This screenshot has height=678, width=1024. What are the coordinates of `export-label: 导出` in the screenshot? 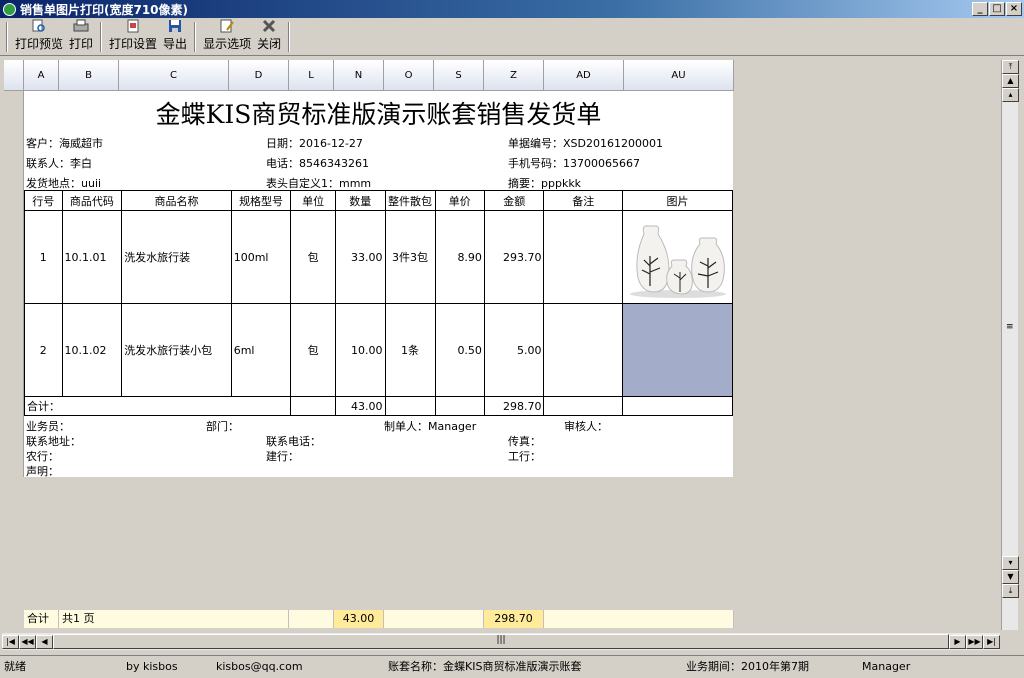 It's located at (175, 44).